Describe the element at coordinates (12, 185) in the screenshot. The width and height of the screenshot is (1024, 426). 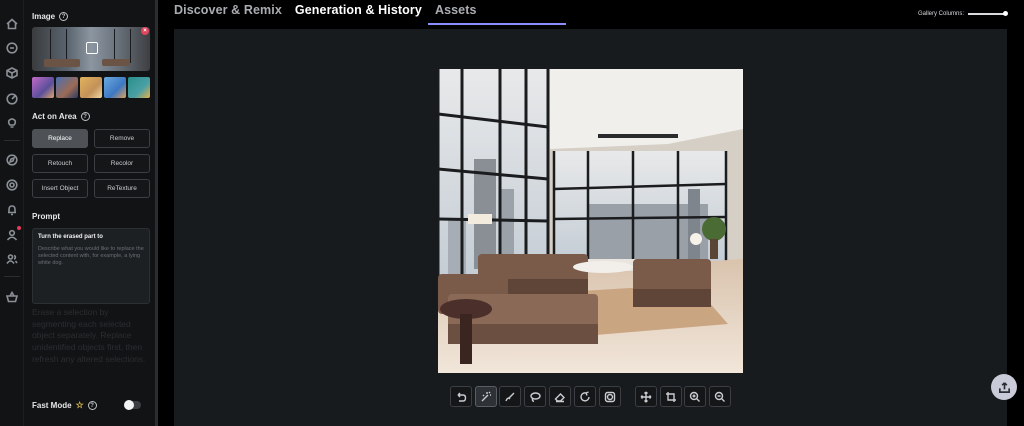
I see `target-icon` at that location.